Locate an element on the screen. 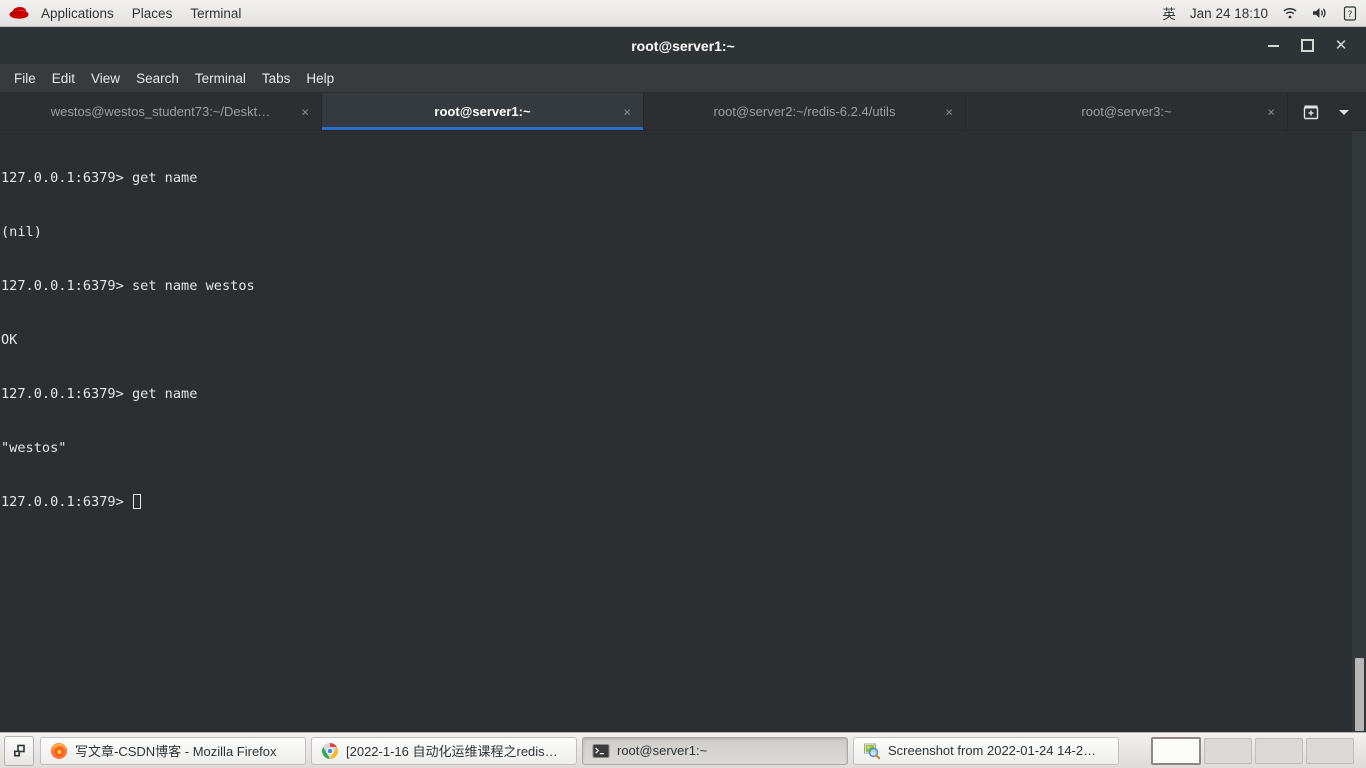 The width and height of the screenshot is (1366, 768). menubar-file-label: File is located at coordinates (25, 78).